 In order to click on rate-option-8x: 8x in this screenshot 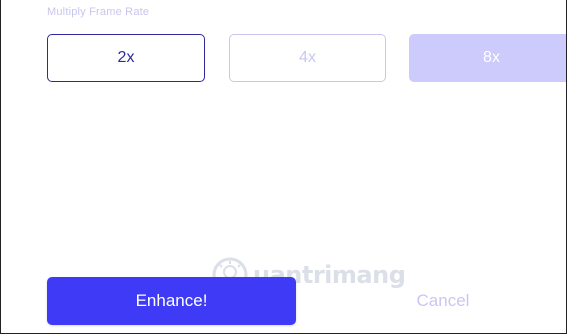, I will do `click(487, 58)`.